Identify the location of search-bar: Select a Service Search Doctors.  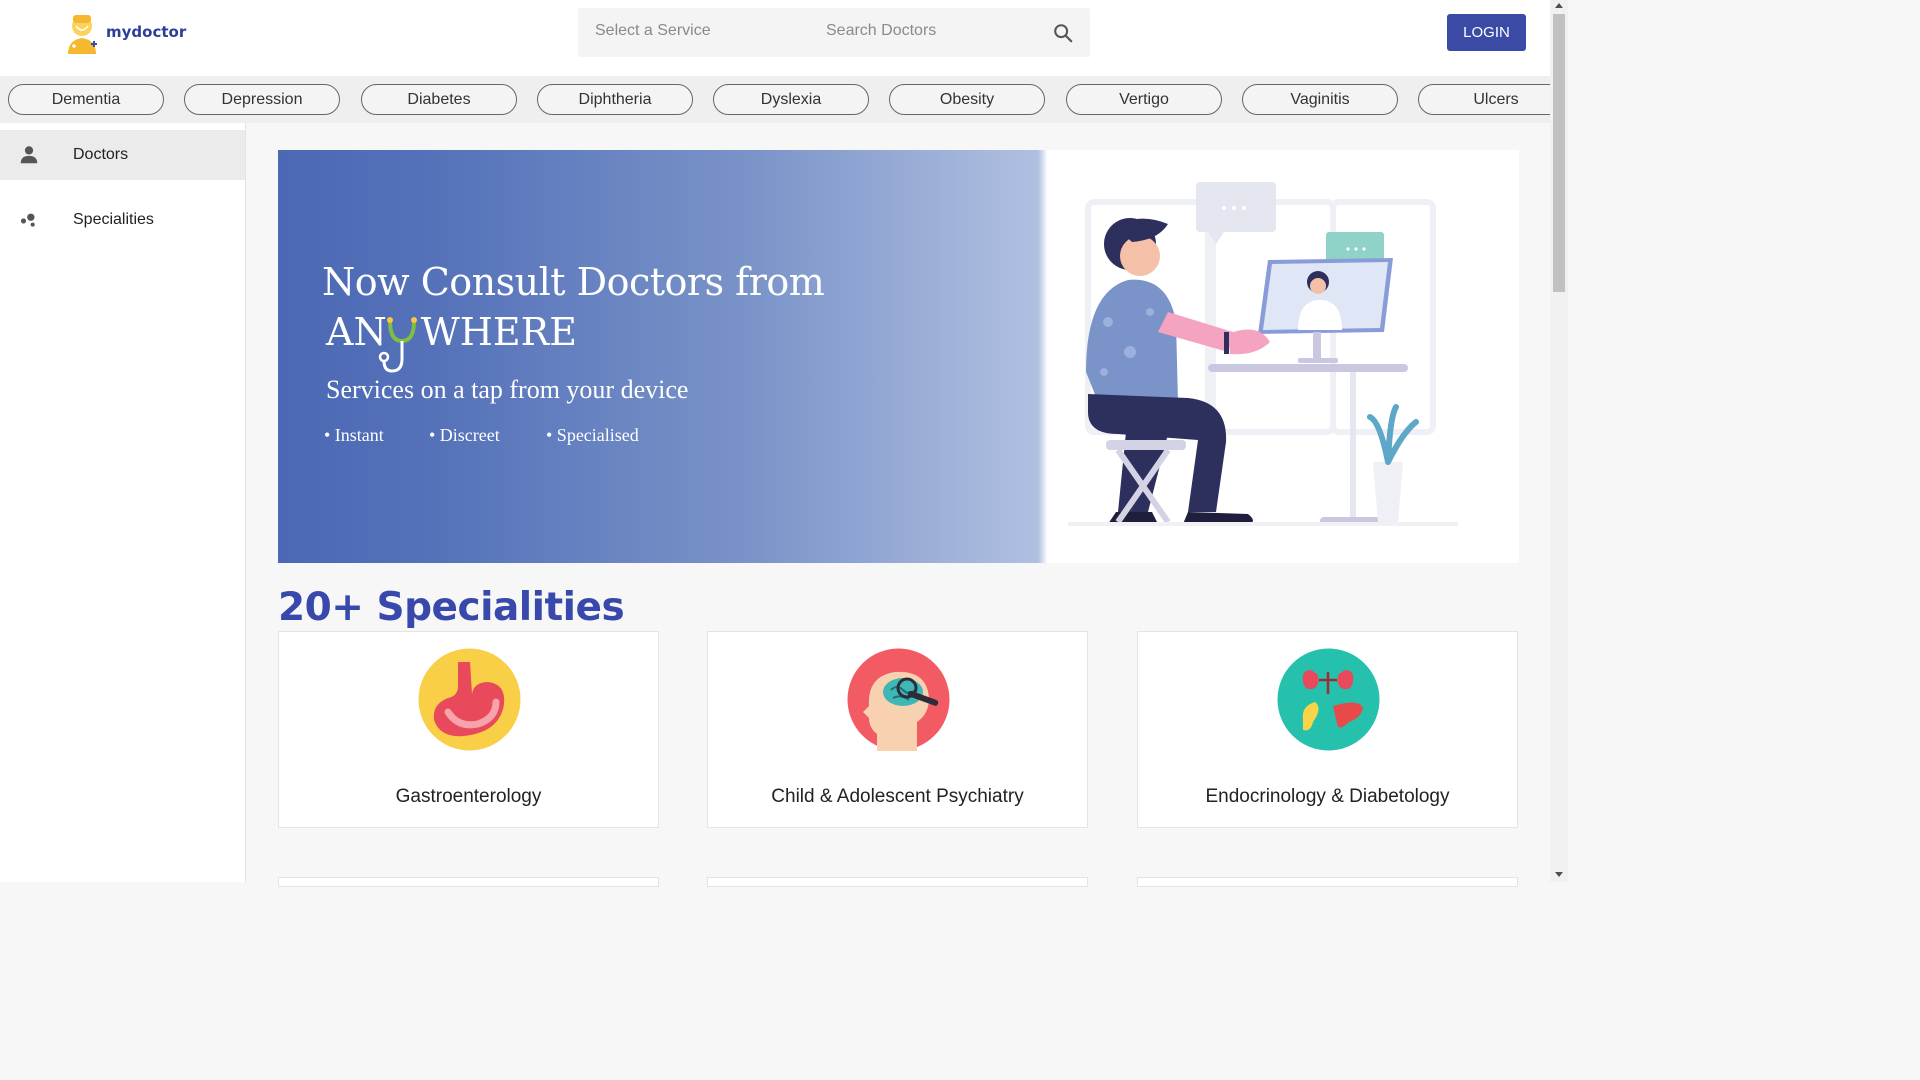
(834, 32).